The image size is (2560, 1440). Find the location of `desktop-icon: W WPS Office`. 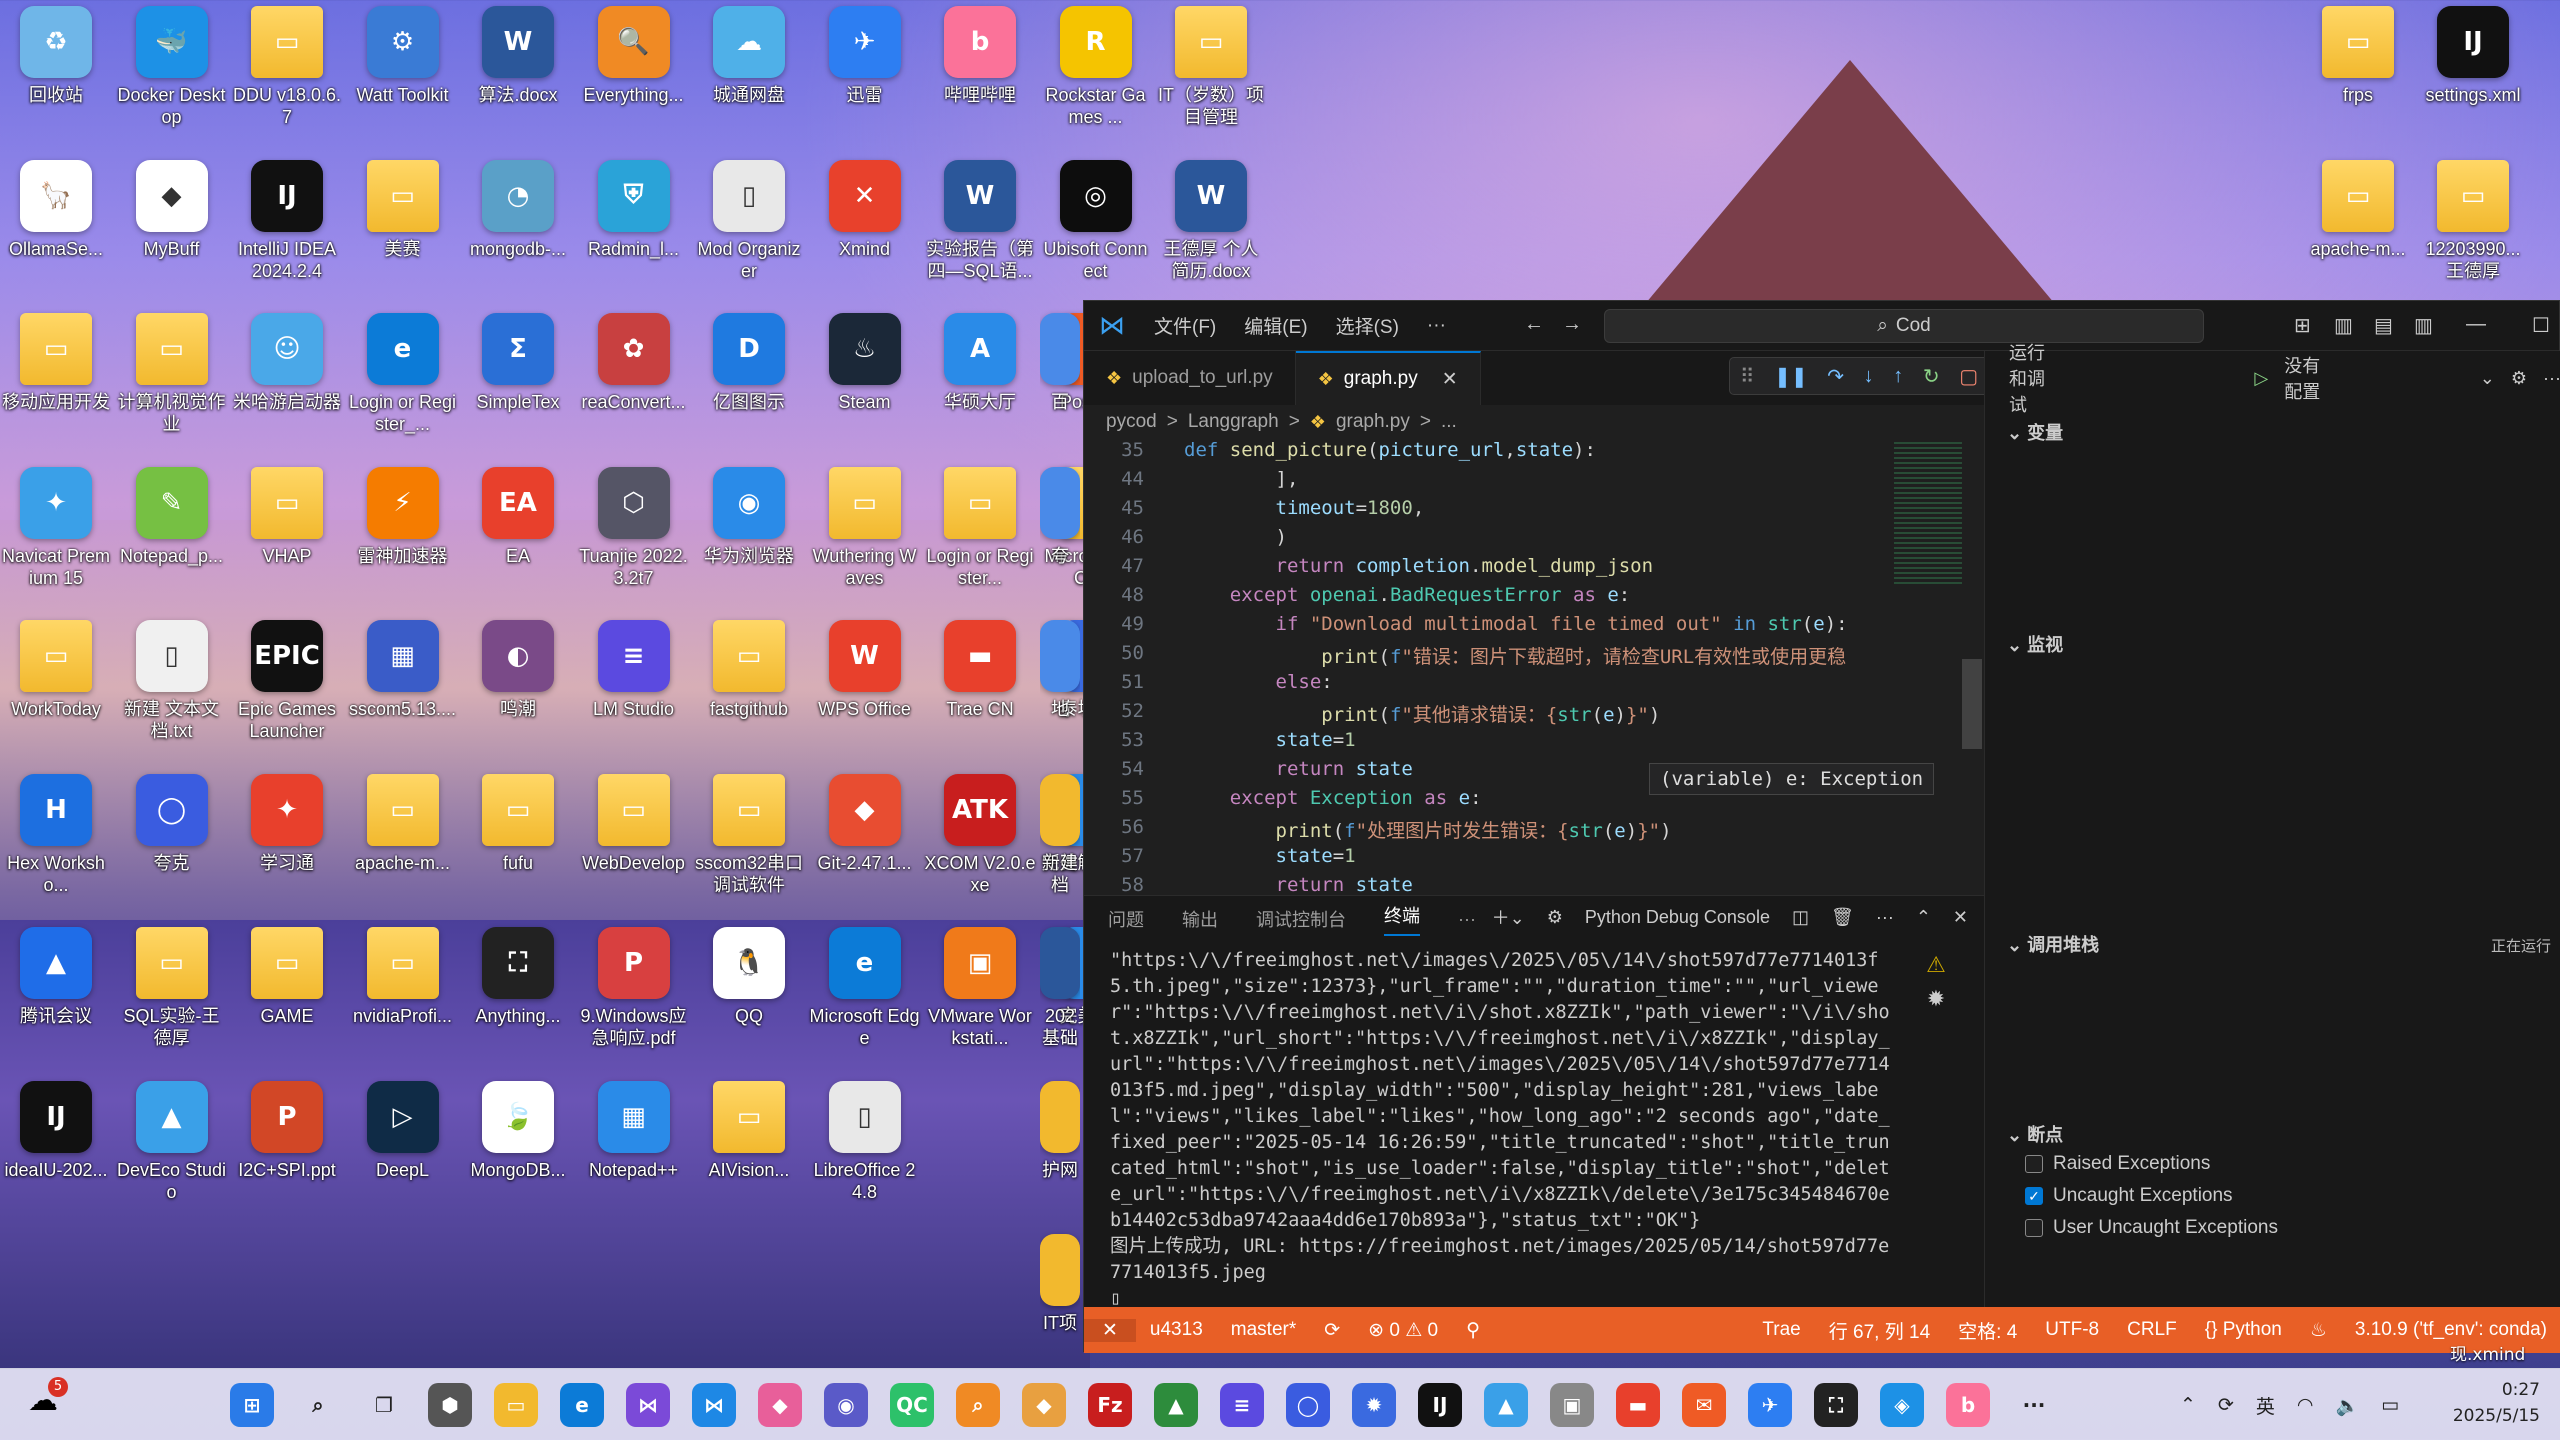

desktop-icon: W WPS Office is located at coordinates (865, 689).